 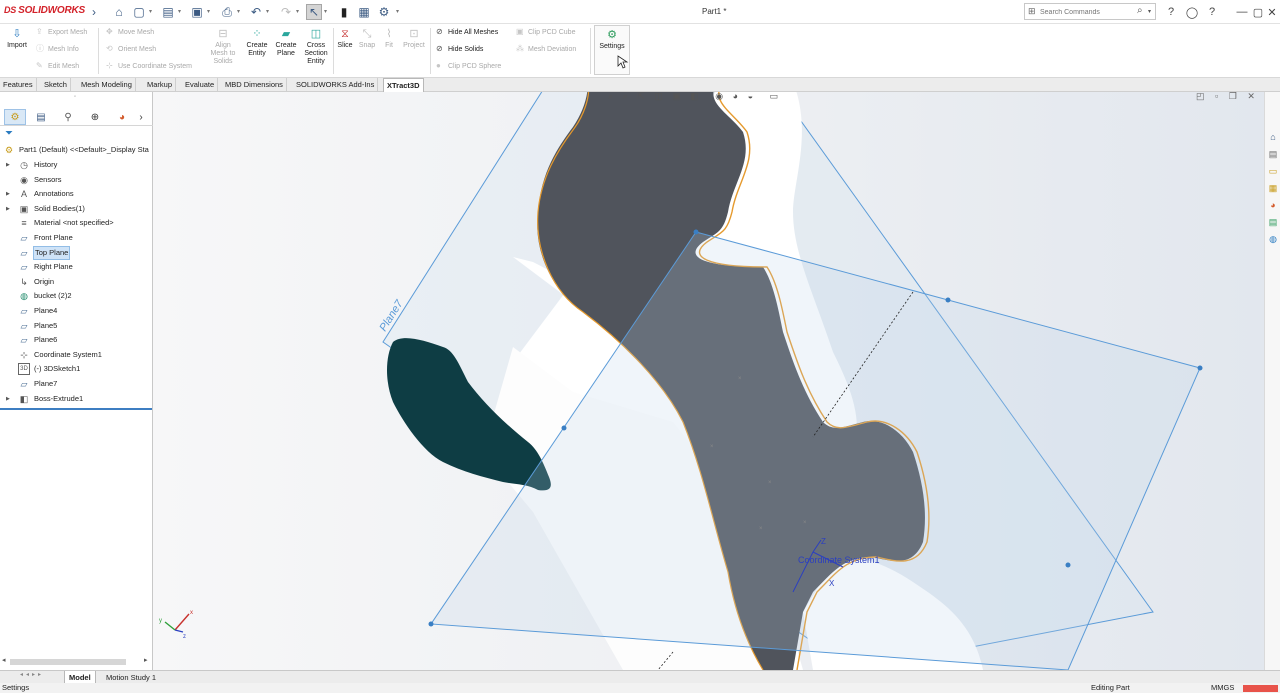 I want to click on redo-icon: ↷, so click(x=286, y=12).